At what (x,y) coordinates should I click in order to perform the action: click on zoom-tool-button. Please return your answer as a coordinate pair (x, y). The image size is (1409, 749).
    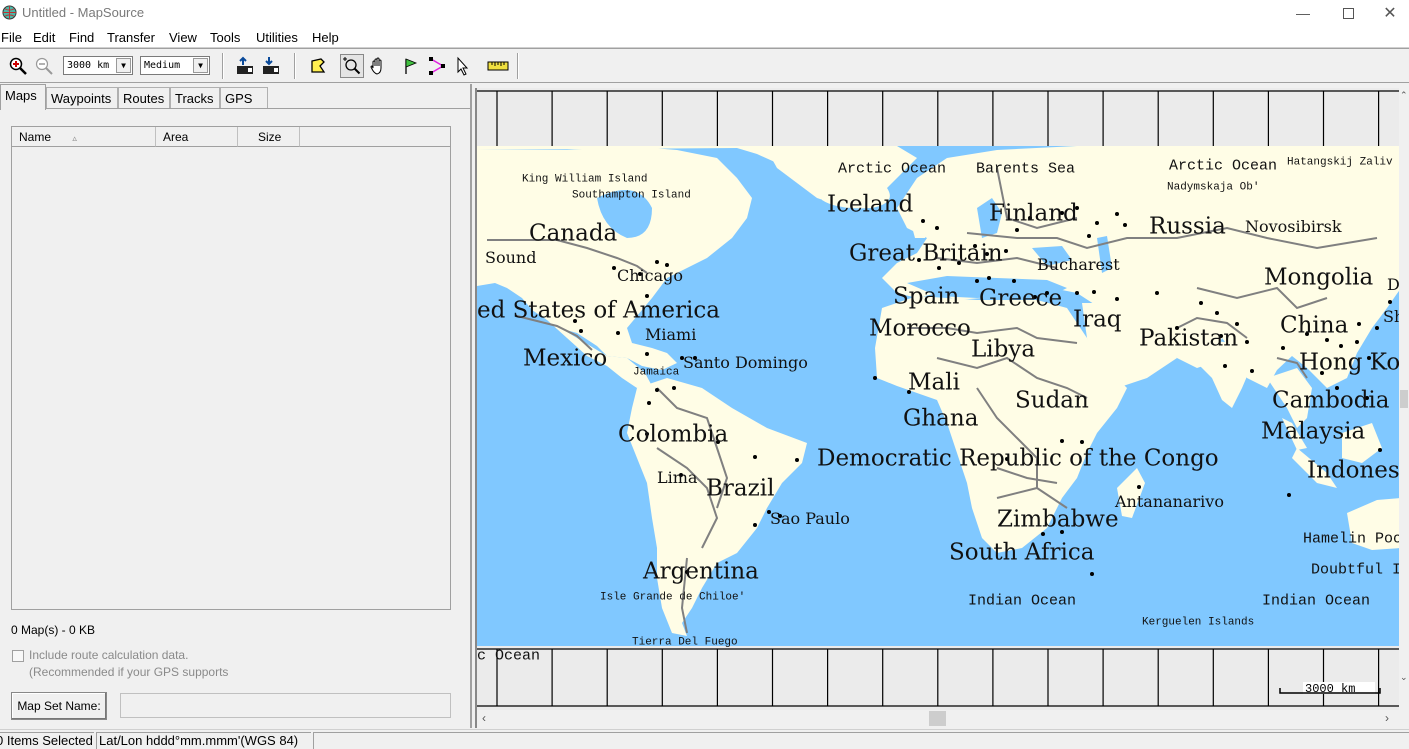
    Looking at the image, I should click on (352, 66).